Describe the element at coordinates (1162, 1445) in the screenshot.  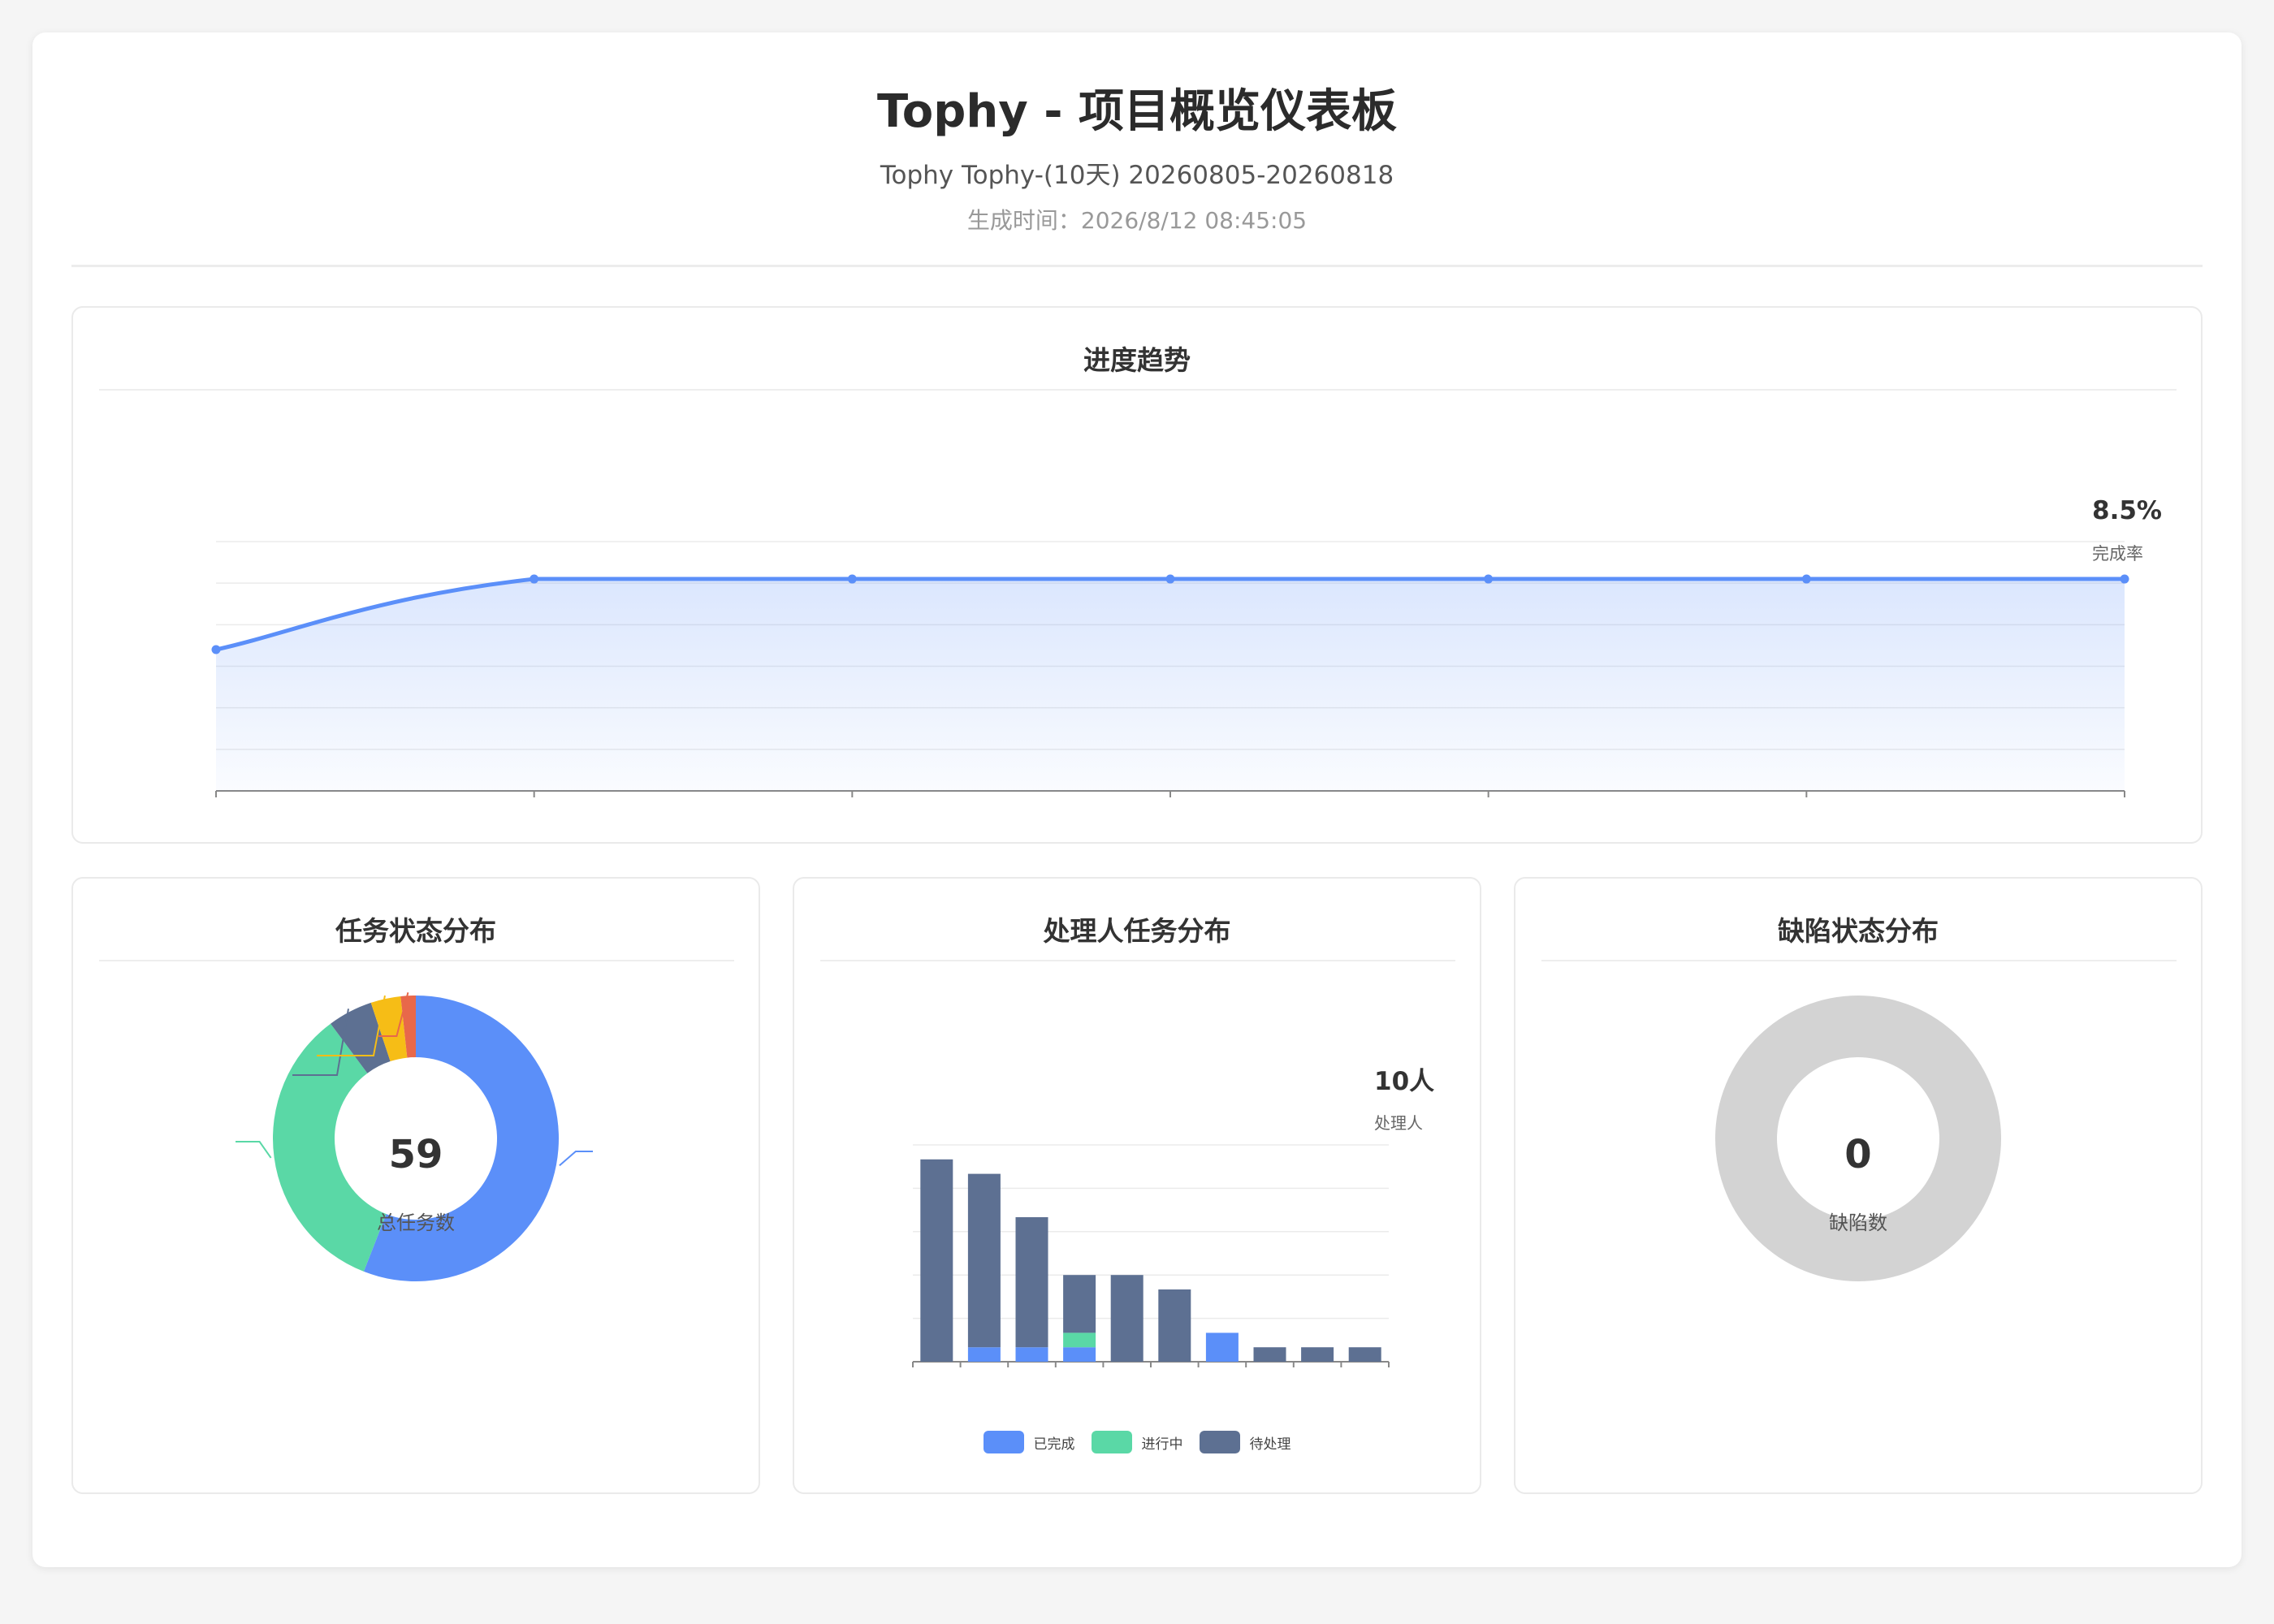
I see `legend-label: 进行中` at that location.